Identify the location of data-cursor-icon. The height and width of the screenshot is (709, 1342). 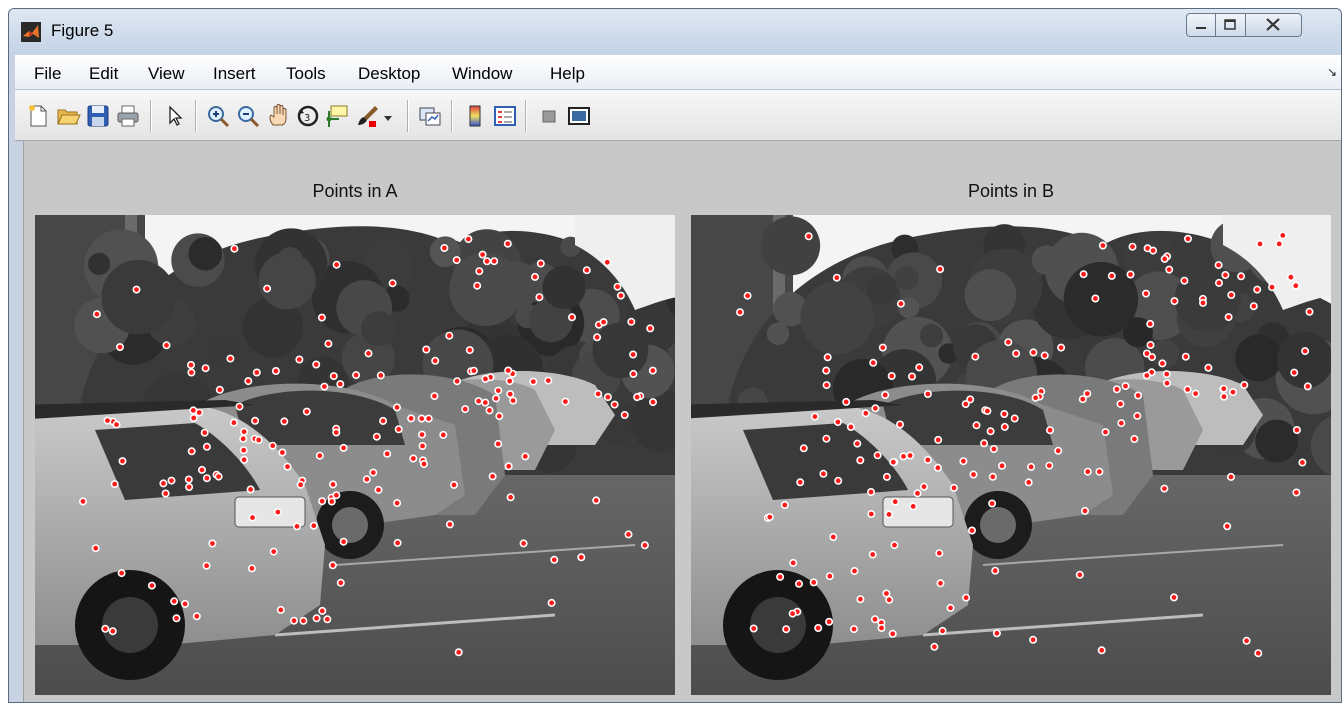
(338, 116).